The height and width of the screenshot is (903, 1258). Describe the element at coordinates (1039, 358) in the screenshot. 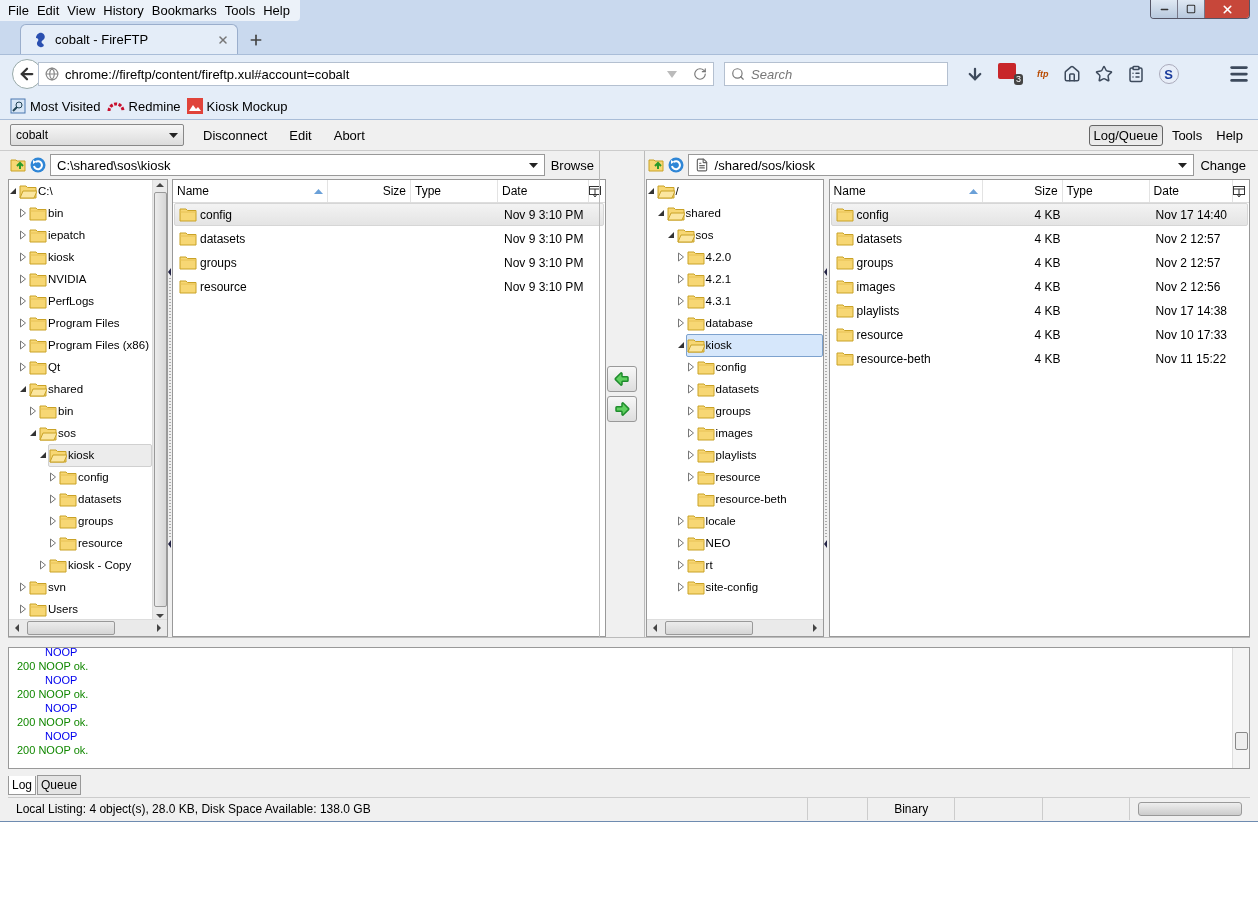

I see `file-row: resource-beth 4 KB Nov 11 15:22` at that location.